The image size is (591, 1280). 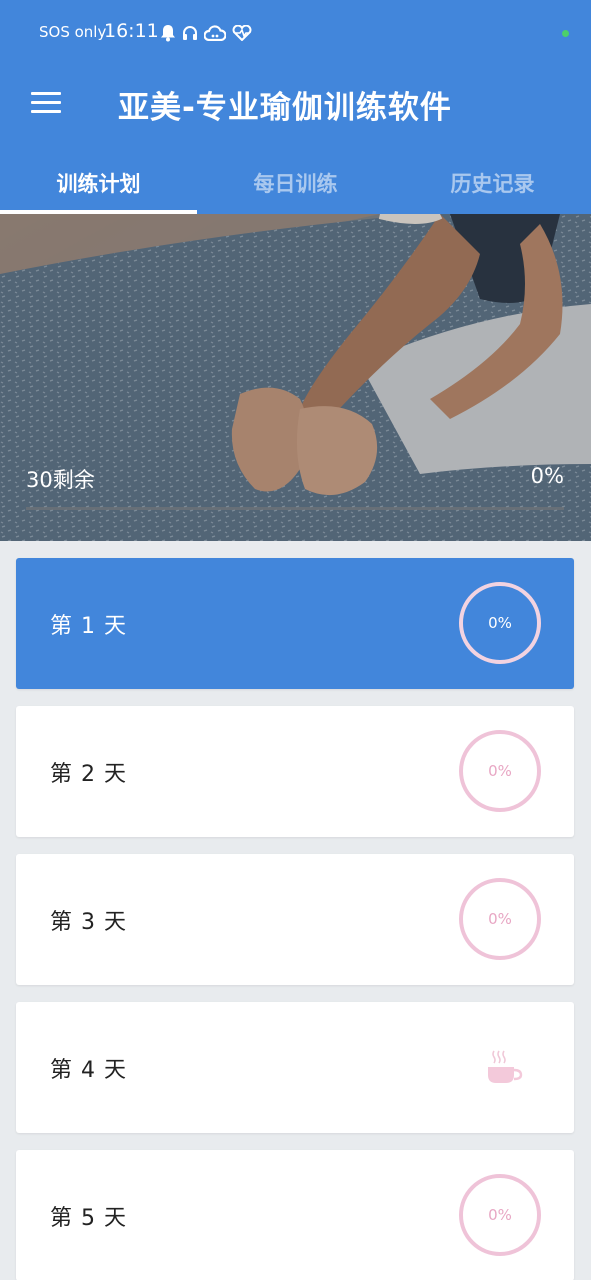 I want to click on clock: 16:11, so click(x=131, y=31).